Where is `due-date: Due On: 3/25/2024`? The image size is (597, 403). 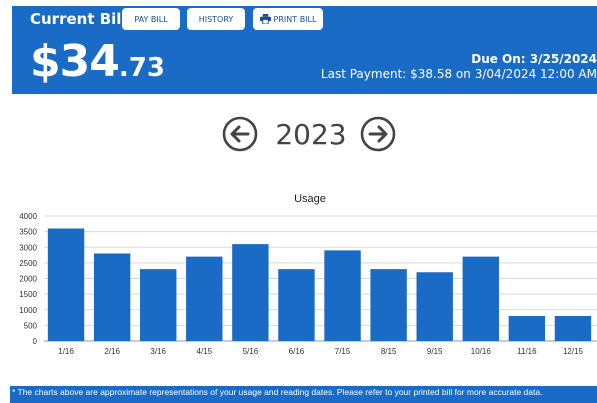
due-date: Due On: 3/25/2024 is located at coordinates (534, 59).